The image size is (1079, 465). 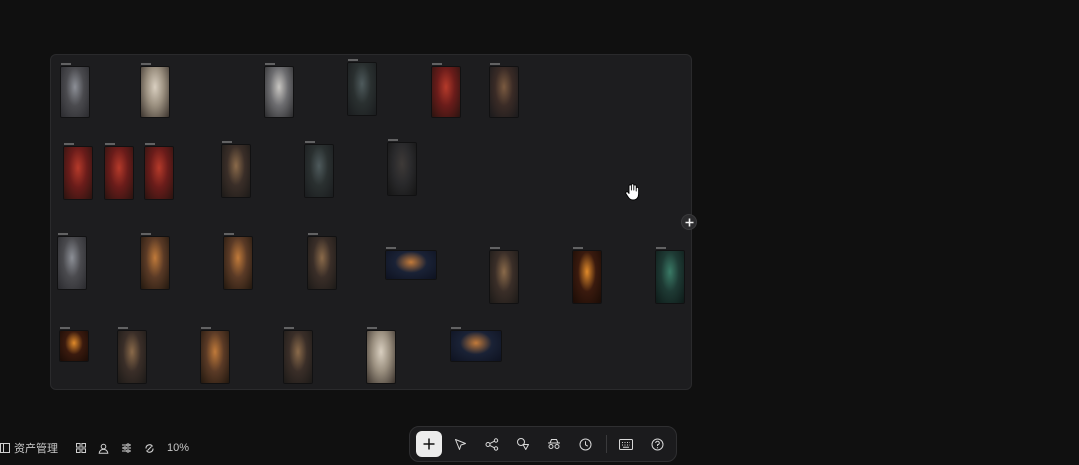 I want to click on help-icon, so click(x=657, y=444).